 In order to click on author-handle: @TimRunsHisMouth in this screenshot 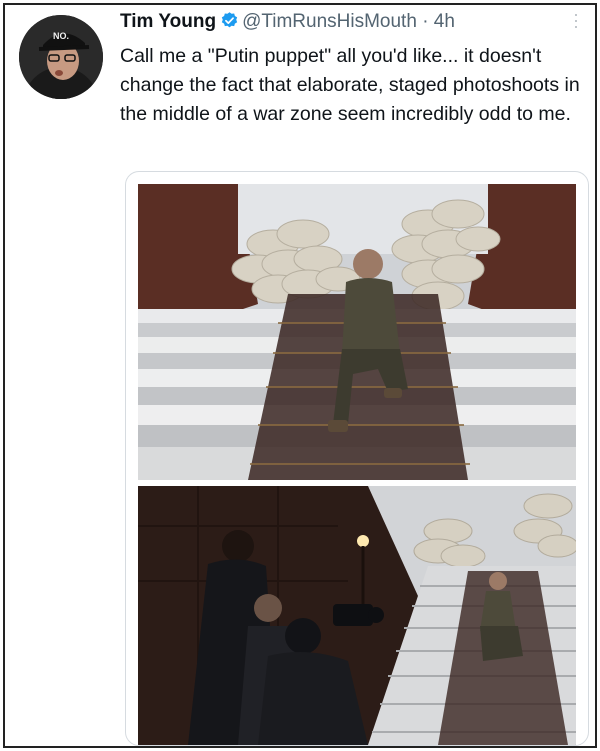, I will do `click(329, 21)`.